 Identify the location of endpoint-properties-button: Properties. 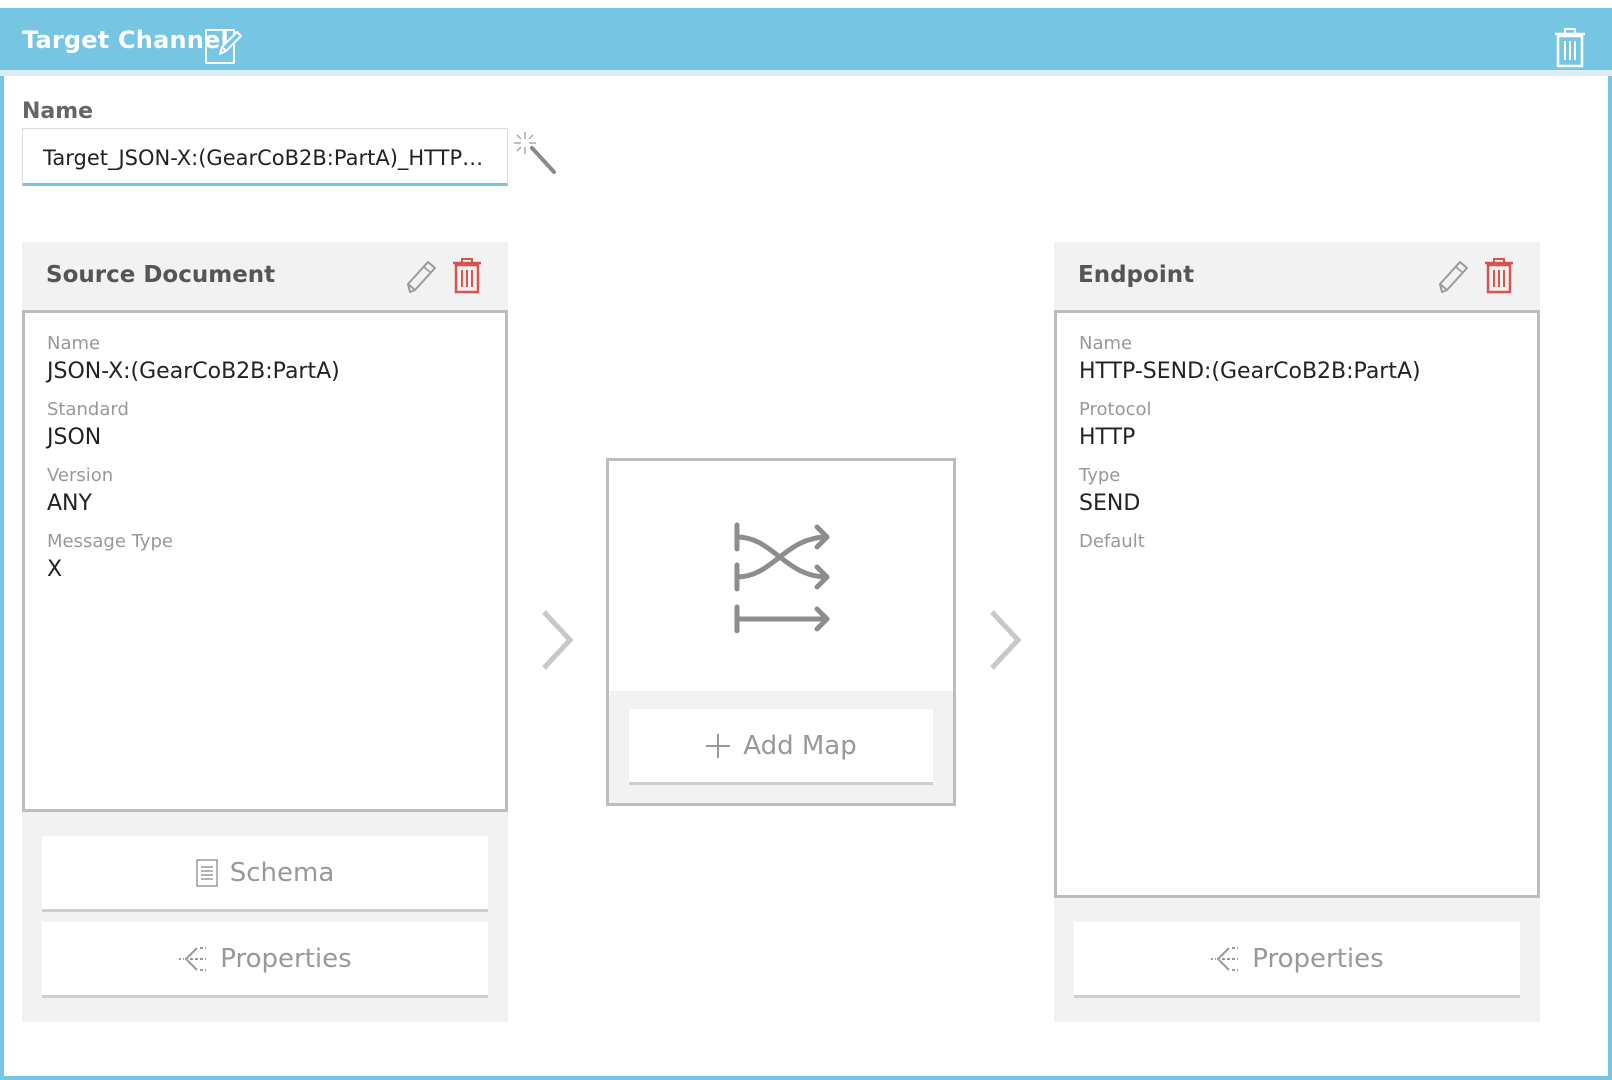
(1297, 960).